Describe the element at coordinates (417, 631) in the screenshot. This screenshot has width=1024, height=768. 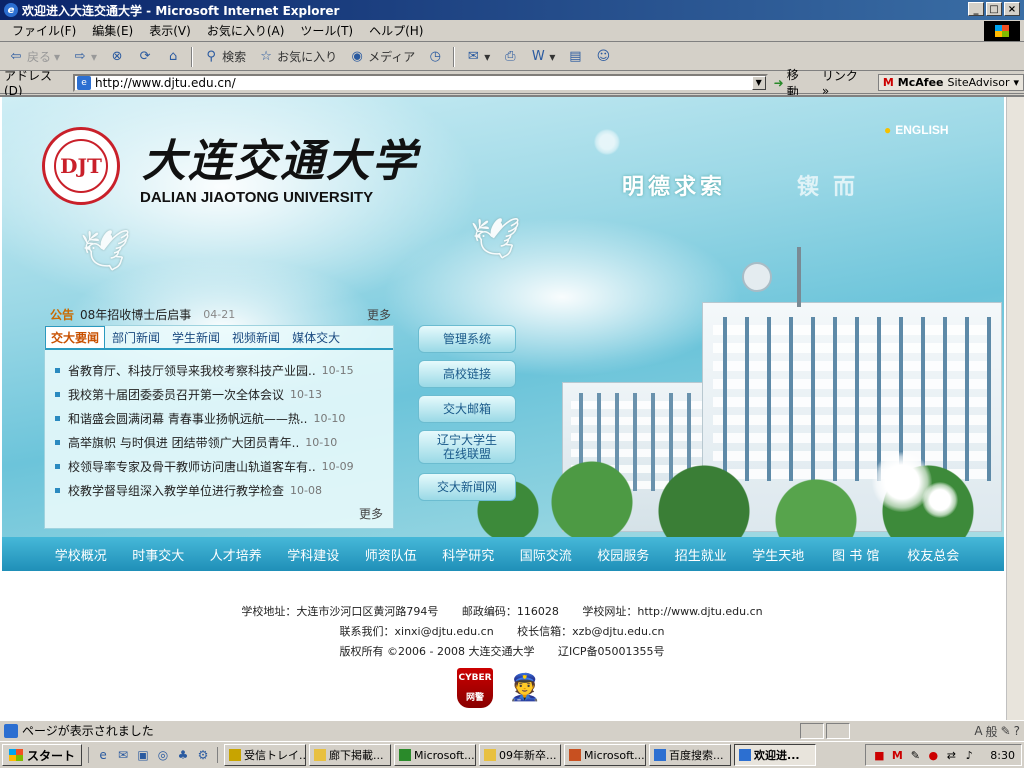
I see `footer-contact: 联系我们：xinxi@djtu.edu.cn` at that location.